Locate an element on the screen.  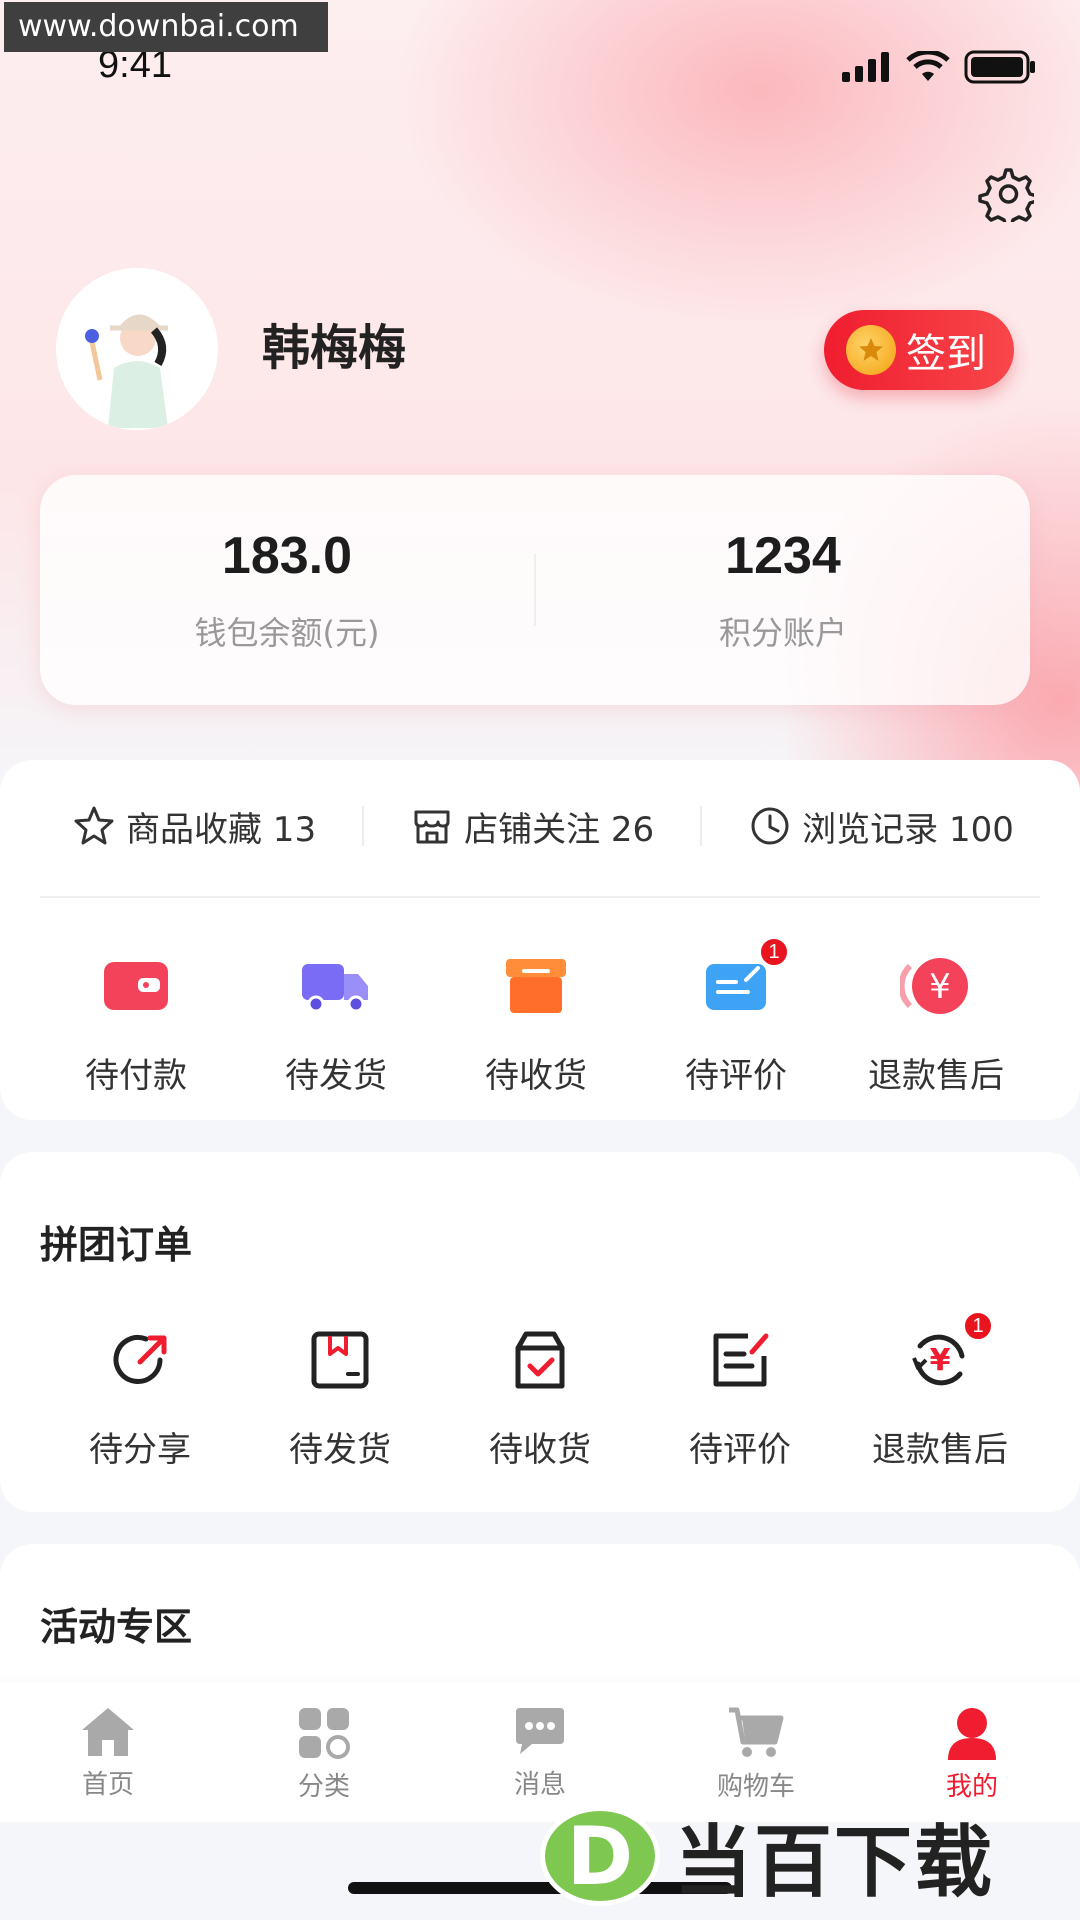
group-pending-receipt-label: 待收货 is located at coordinates (540, 1450).